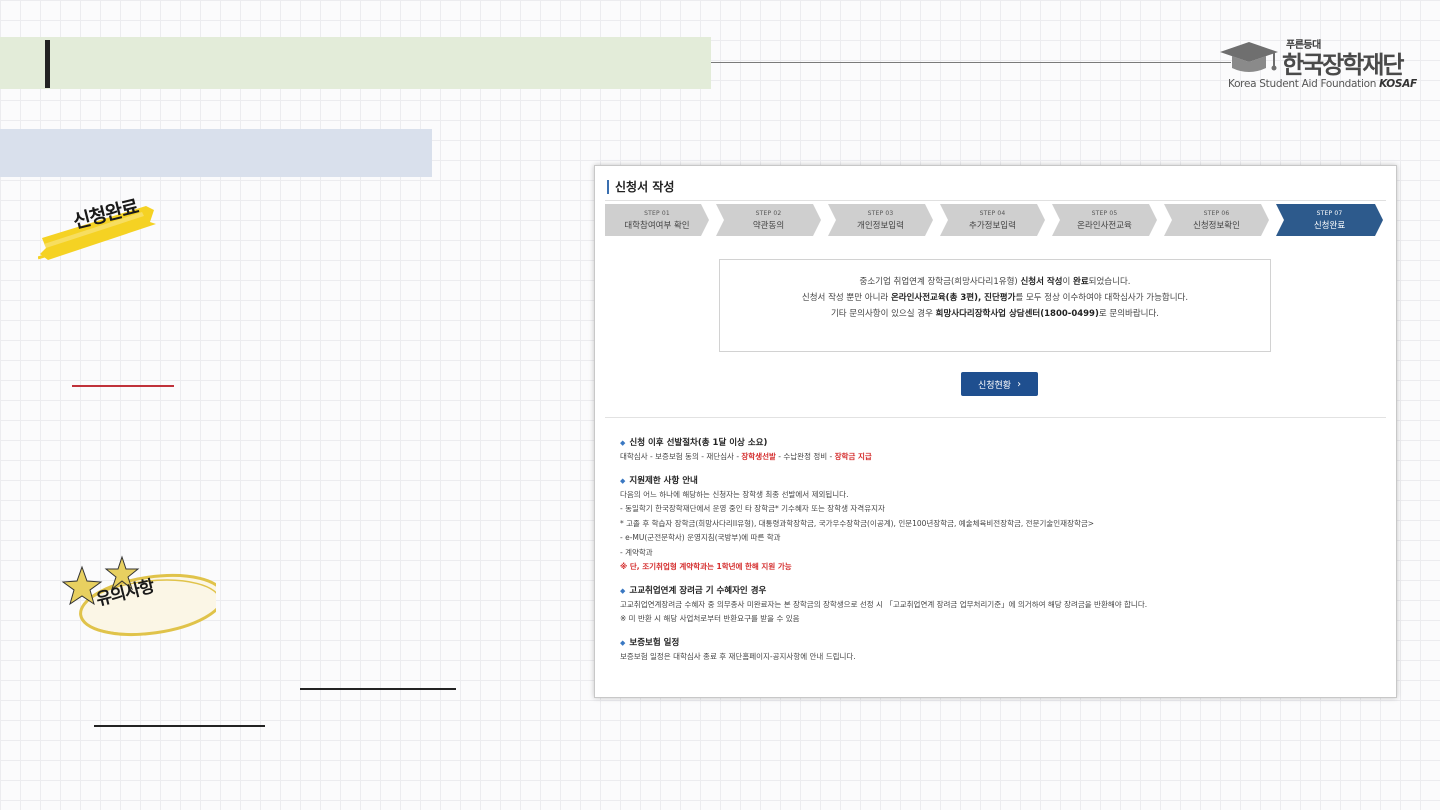 The image size is (1440, 810). Describe the element at coordinates (738, 656) in the screenshot. I see `section-line: 보증보험 일정은 대학심사 종료 후 재단홈페이지-공지사항에 안내 드립니다.` at that location.